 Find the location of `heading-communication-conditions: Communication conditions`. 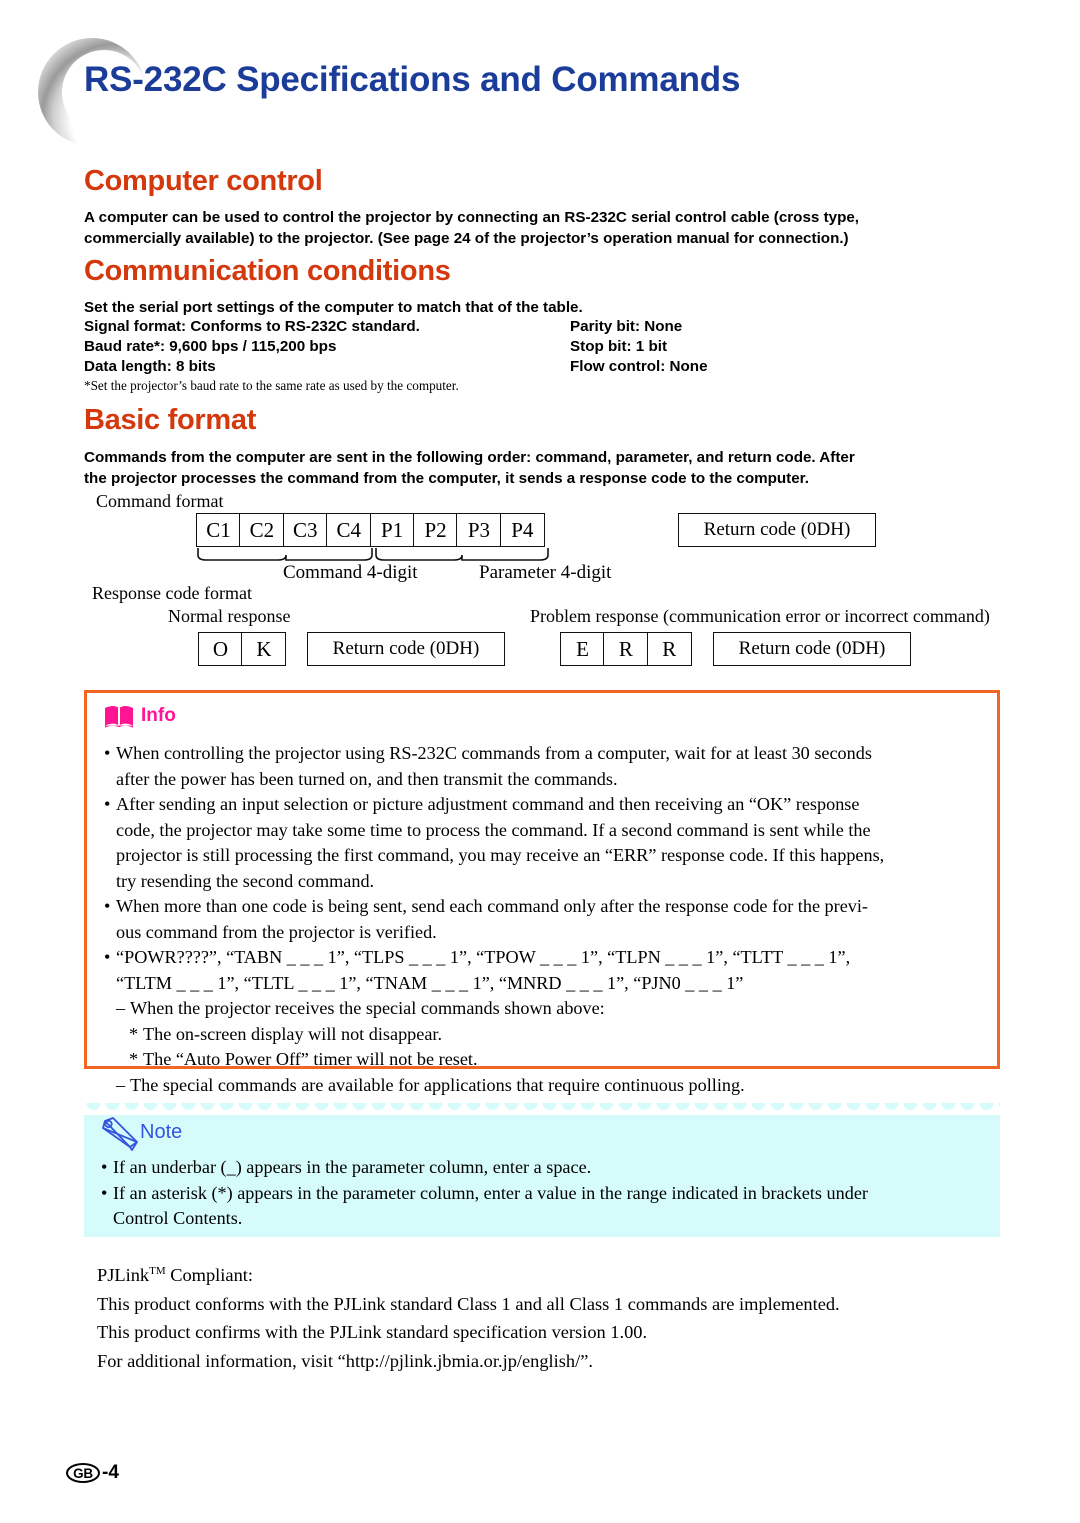

heading-communication-conditions: Communication conditions is located at coordinates (267, 271).